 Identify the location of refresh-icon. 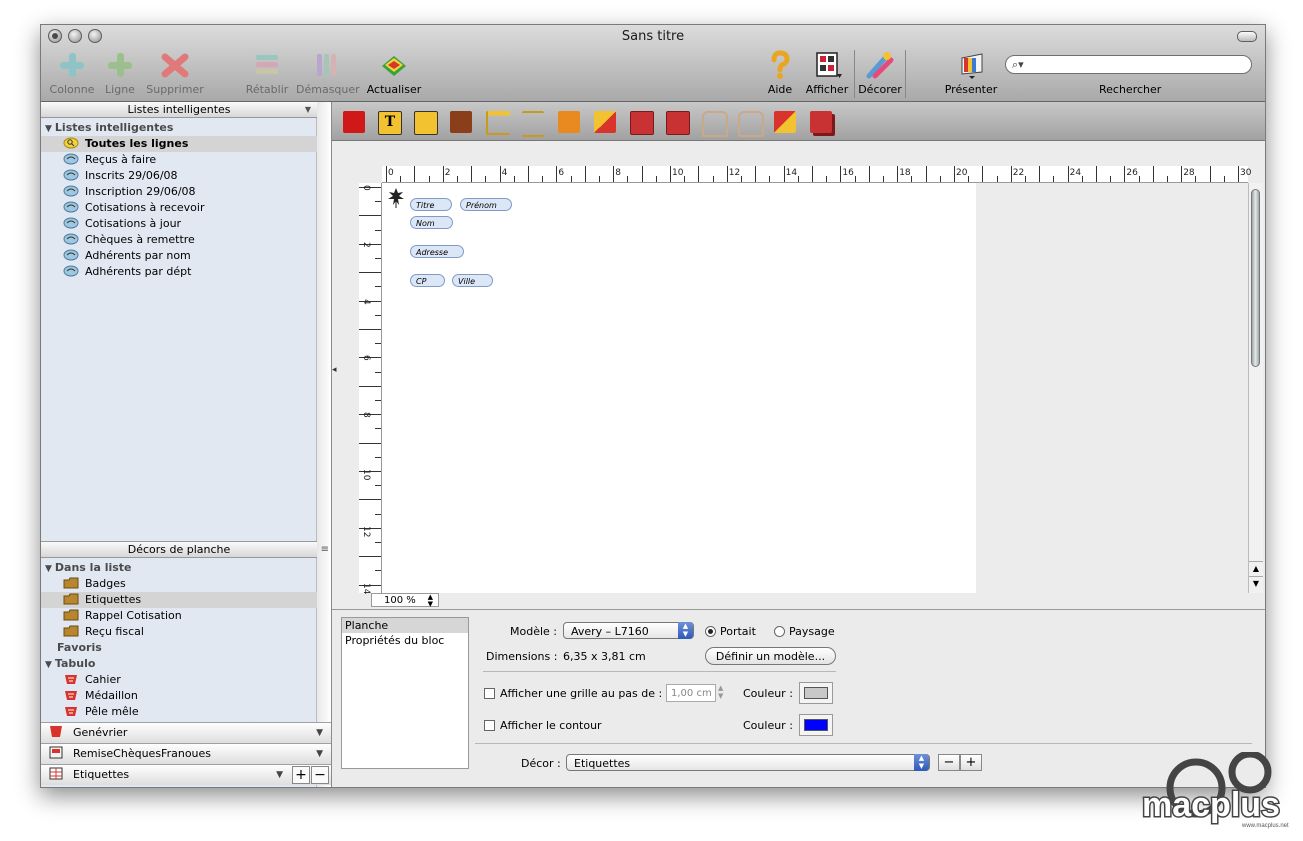
(394, 66).